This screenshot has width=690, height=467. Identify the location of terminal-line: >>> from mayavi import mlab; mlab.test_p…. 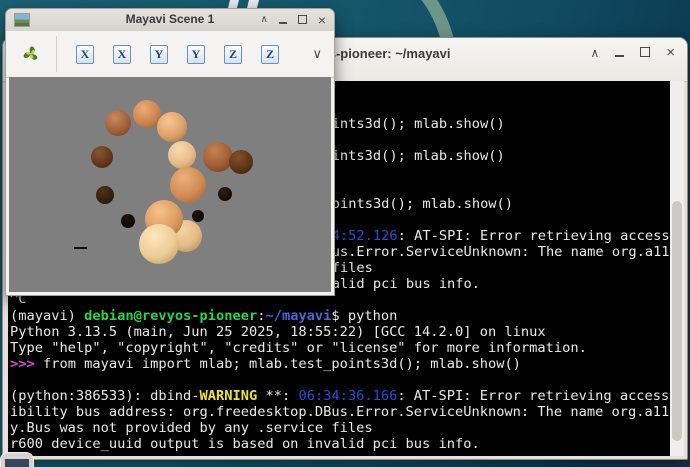
(265, 364).